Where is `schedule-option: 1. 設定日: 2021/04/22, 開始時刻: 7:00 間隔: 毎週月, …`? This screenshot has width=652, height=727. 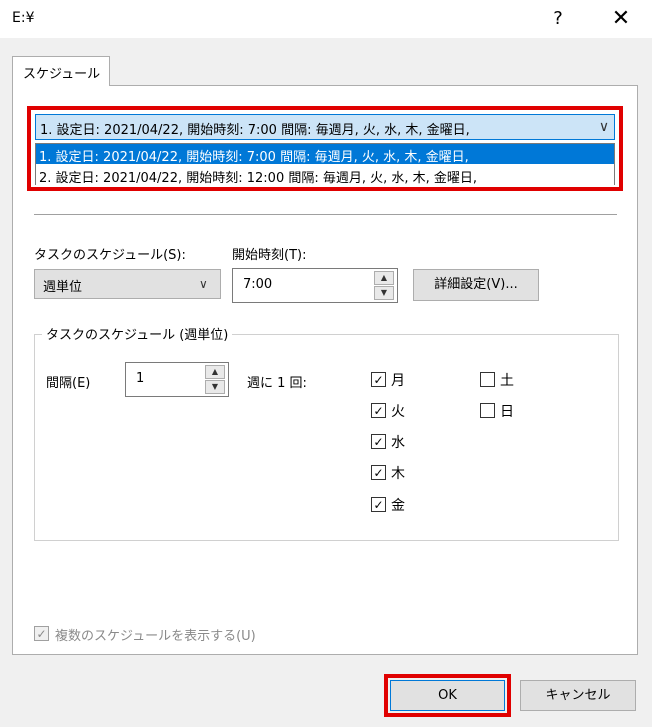 schedule-option: 1. 設定日: 2021/04/22, 開始時刻: 7:00 間隔: 毎週月, … is located at coordinates (325, 154).